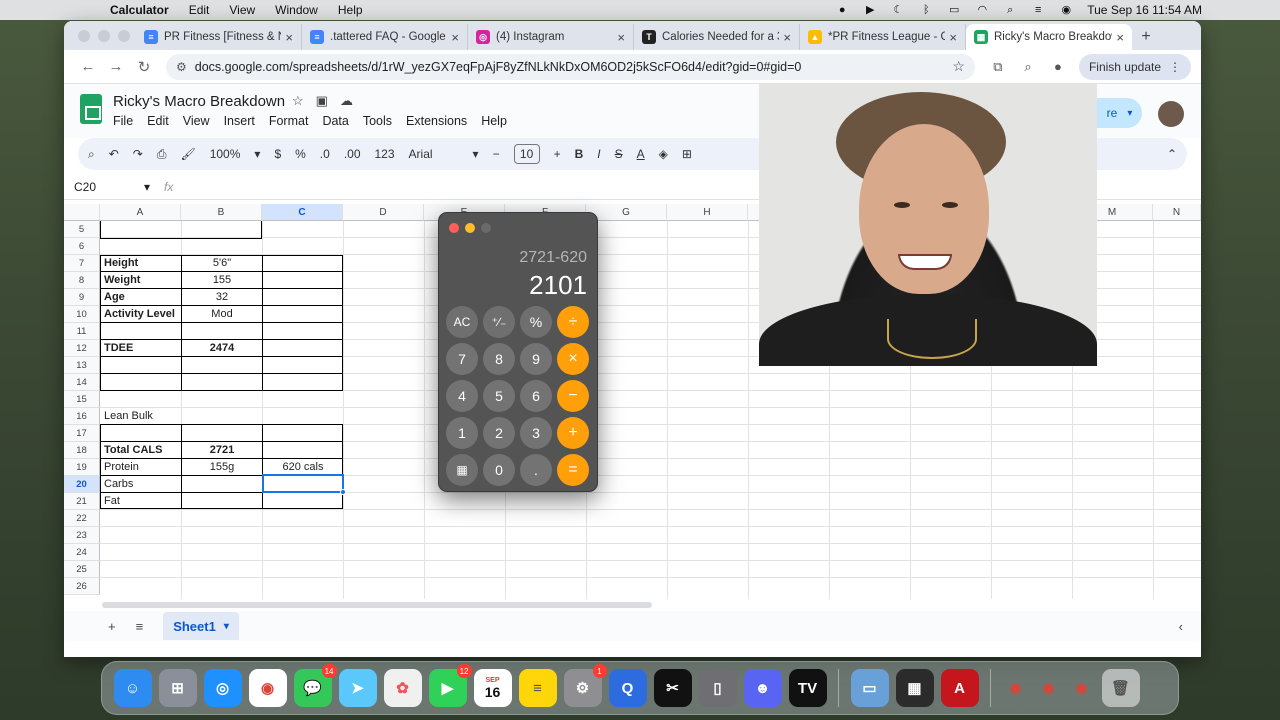 The height and width of the screenshot is (720, 1280). Describe the element at coordinates (140, 626) in the screenshot. I see `all-sheets-icon: ≡` at that location.